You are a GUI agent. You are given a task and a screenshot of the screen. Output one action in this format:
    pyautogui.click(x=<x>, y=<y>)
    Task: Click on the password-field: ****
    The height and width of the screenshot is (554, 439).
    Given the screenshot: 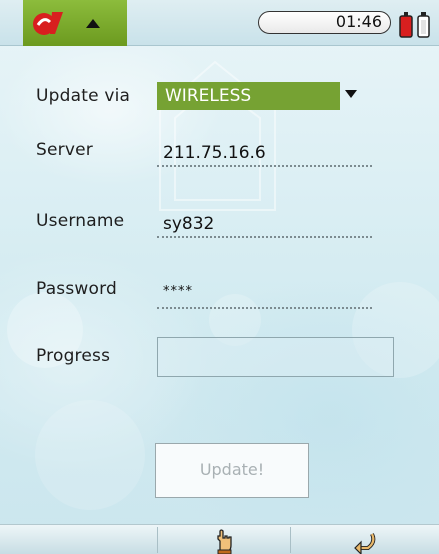 What is the action you would take?
    pyautogui.click(x=264, y=295)
    